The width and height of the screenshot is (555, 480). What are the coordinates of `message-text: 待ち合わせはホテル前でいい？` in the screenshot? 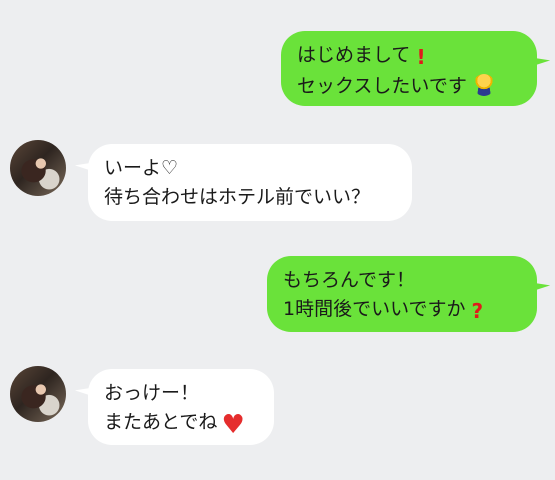 It's located at (237, 197).